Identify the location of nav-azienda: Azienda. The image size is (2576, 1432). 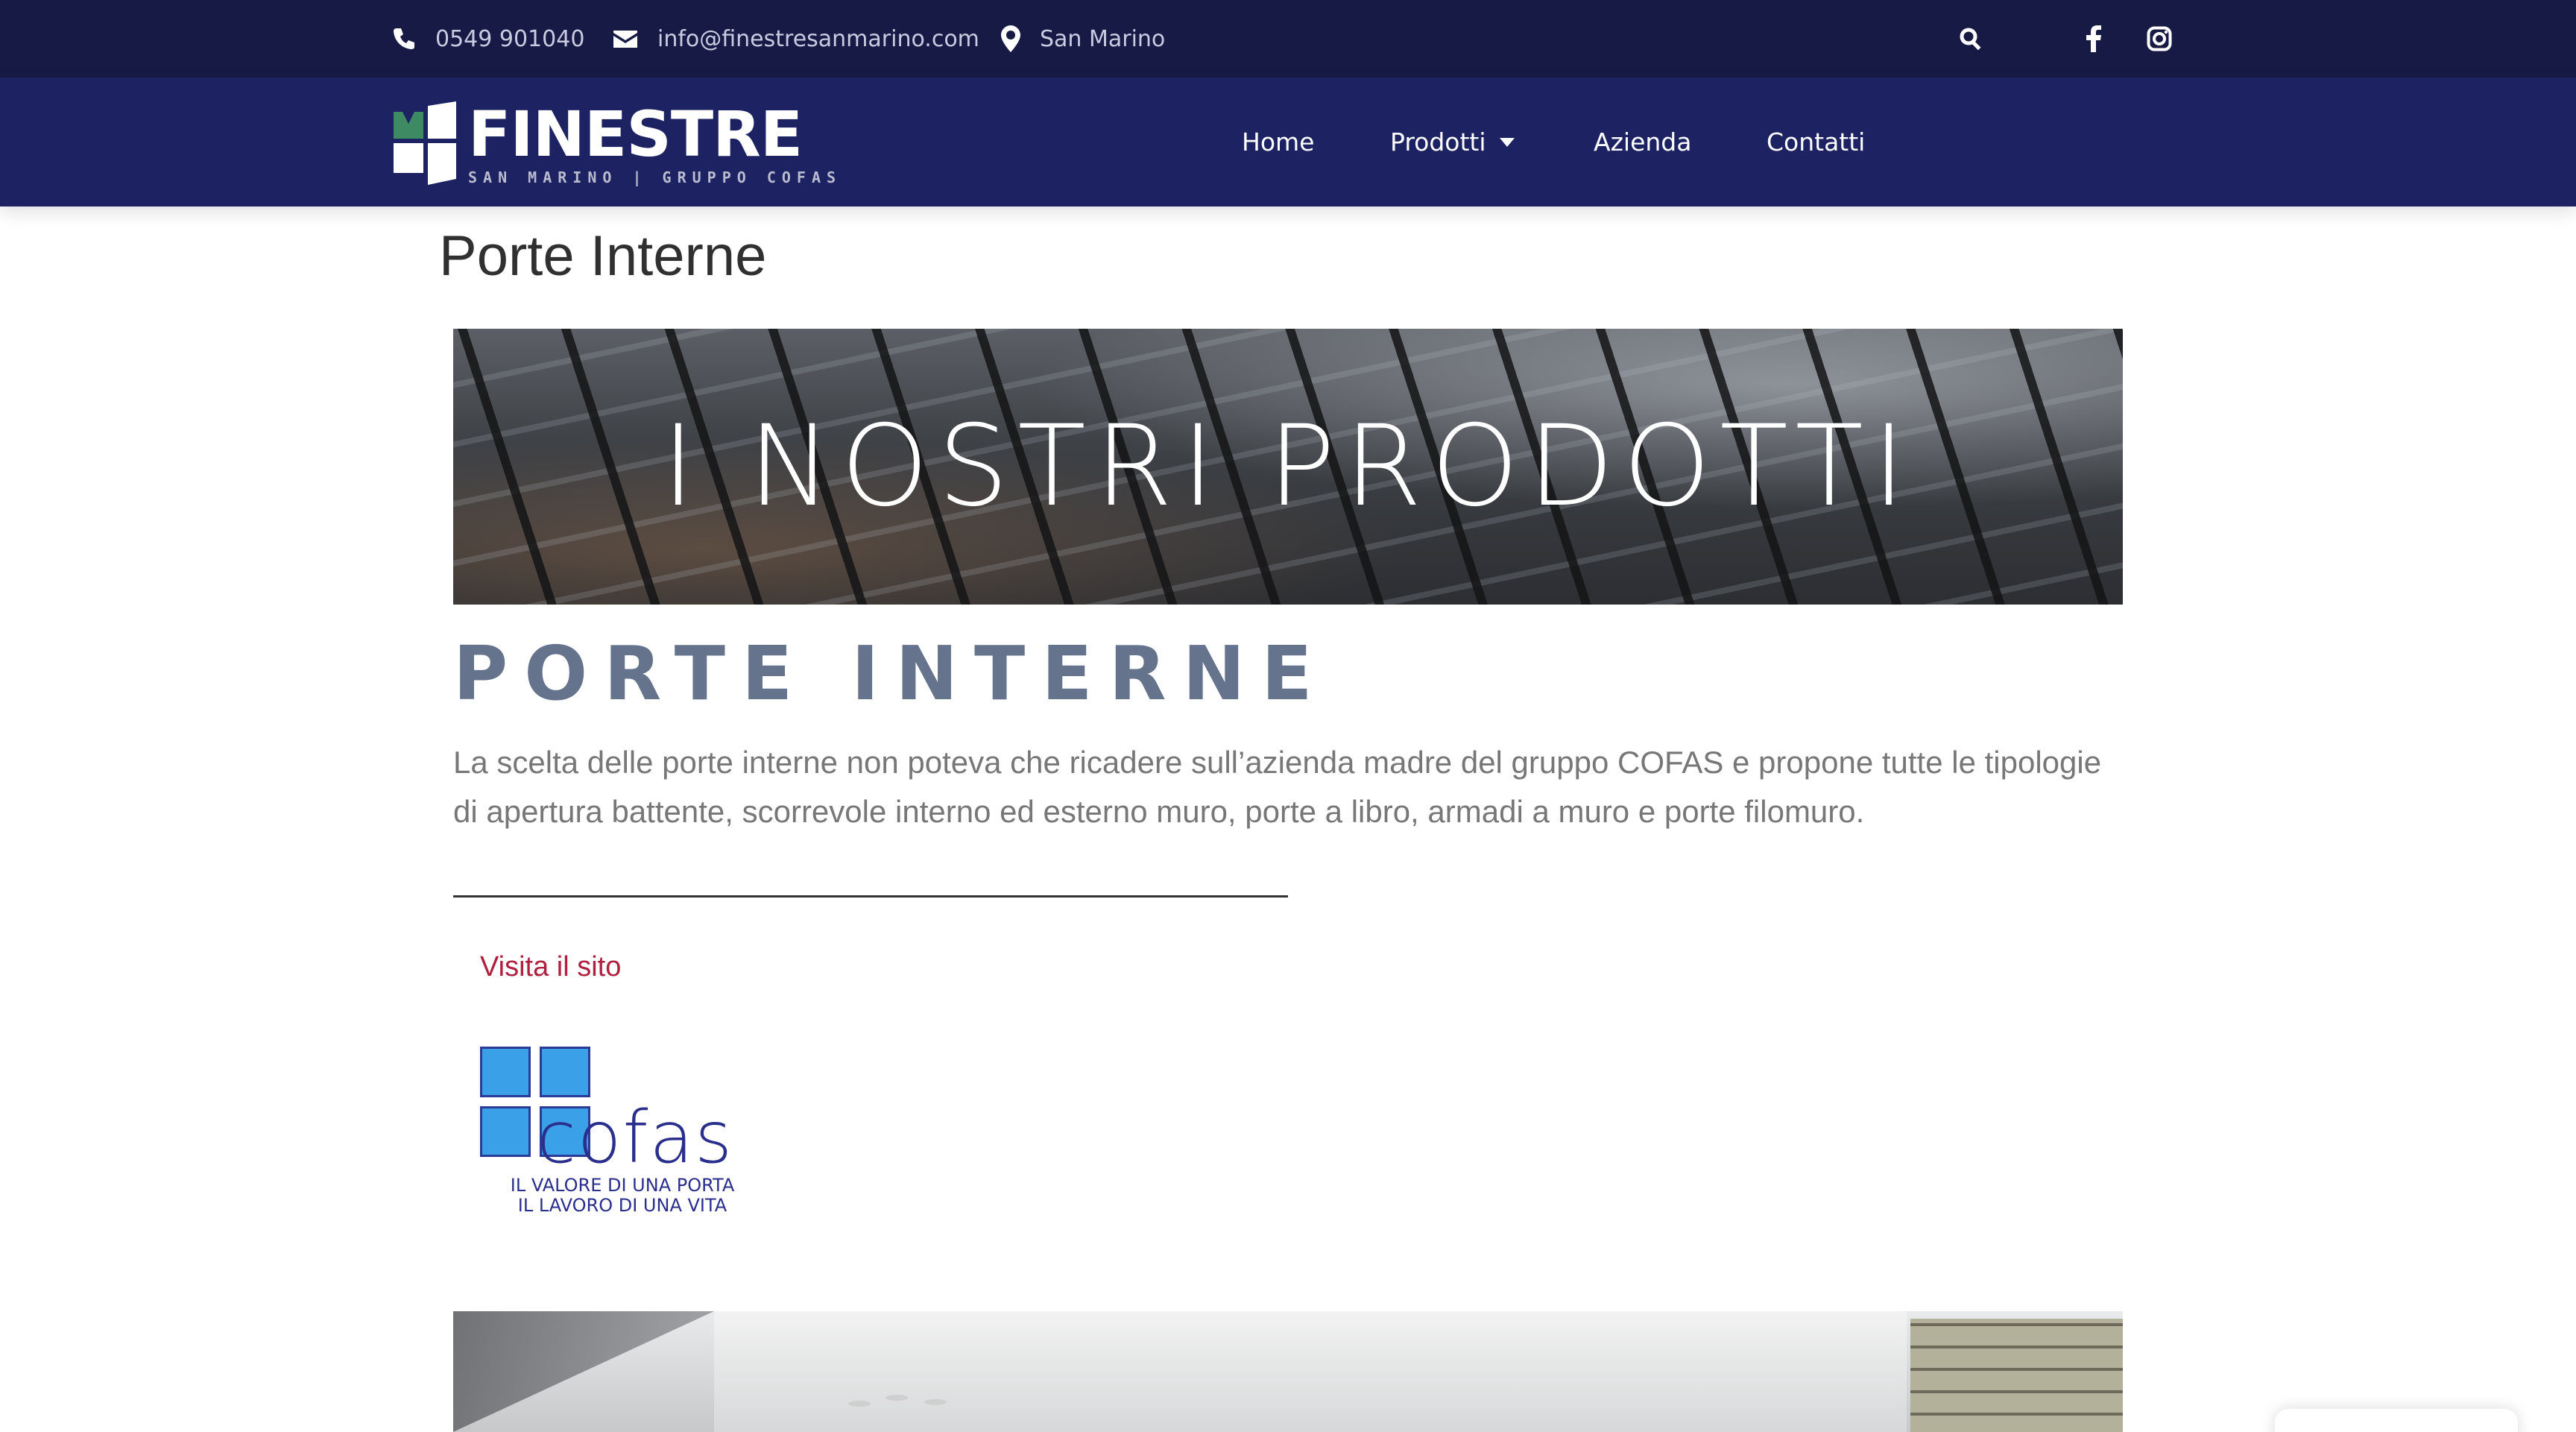
(1643, 142).